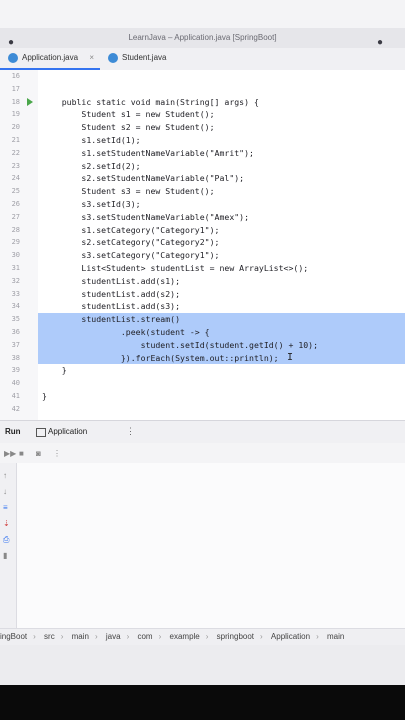 This screenshot has width=405, height=720. Describe the element at coordinates (160, 357) in the screenshot. I see `code-text: }).forEach(System.out::println);` at that location.